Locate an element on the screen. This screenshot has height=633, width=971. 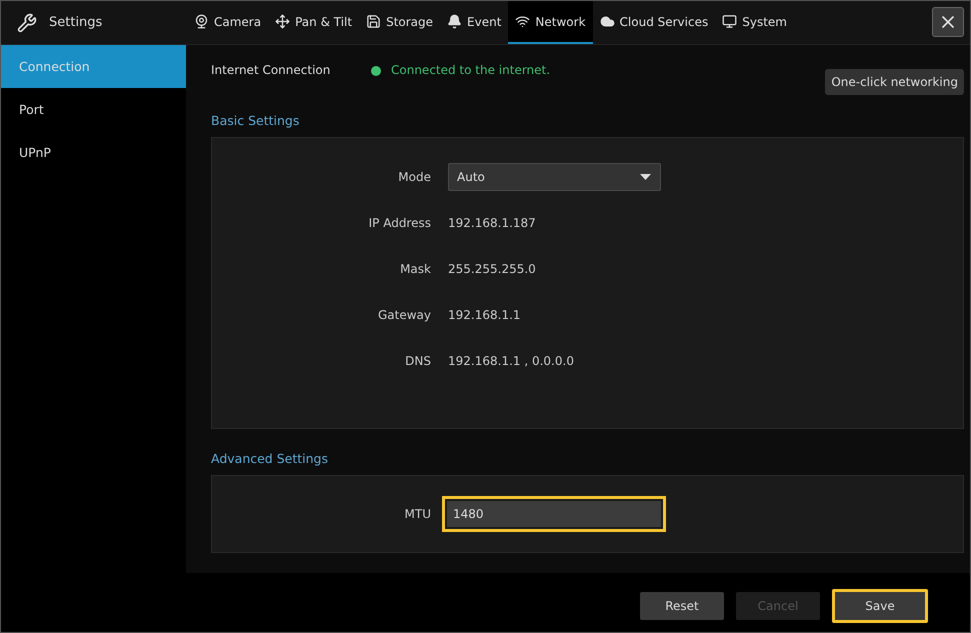
field-value: 192.168.1.1 , 0.0.0.0 is located at coordinates (511, 361).